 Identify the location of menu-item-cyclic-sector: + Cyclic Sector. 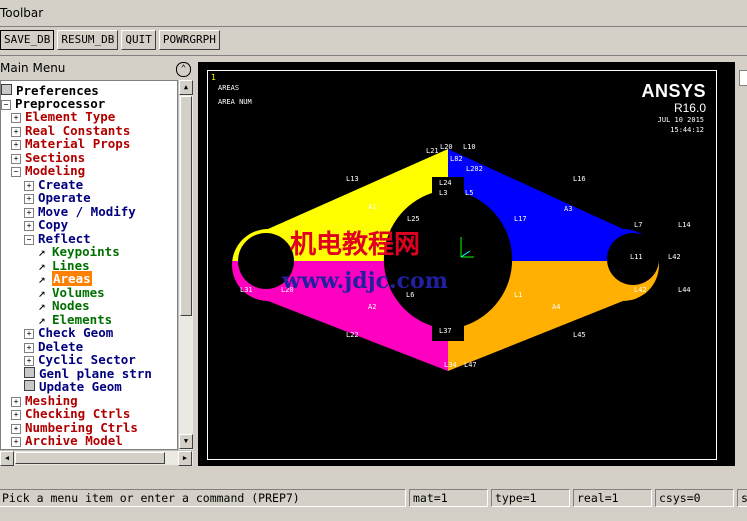
(80, 359).